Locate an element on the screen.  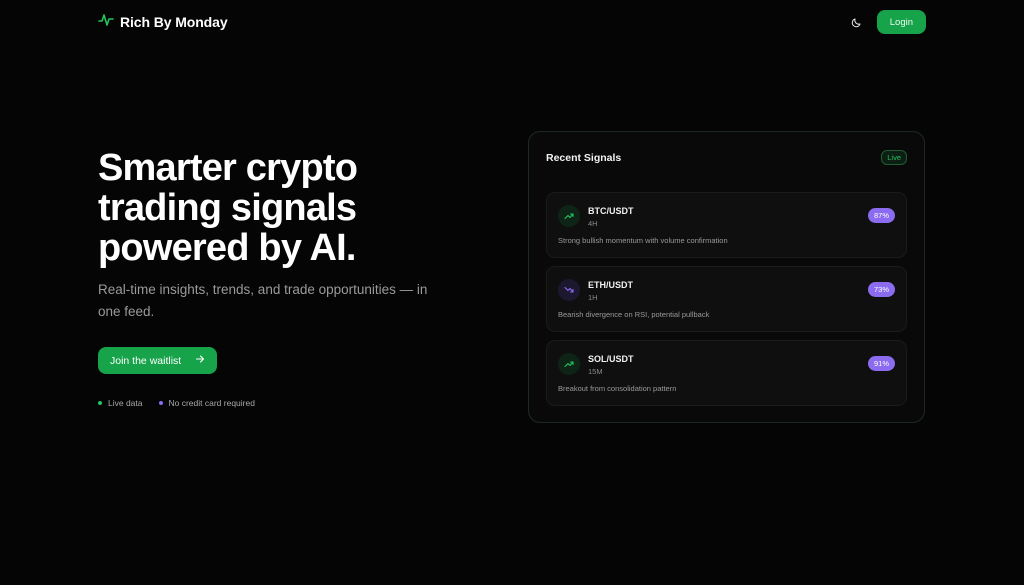
confidence-badge: 87% is located at coordinates (881, 215).